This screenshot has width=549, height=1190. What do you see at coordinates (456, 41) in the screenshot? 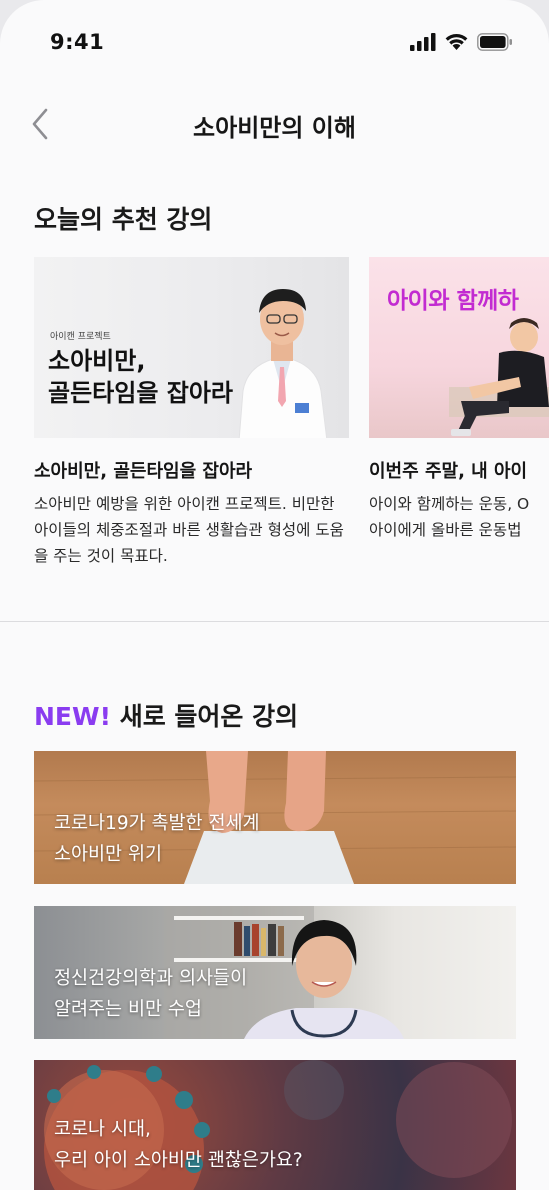
I see `wifi-icon` at bounding box center [456, 41].